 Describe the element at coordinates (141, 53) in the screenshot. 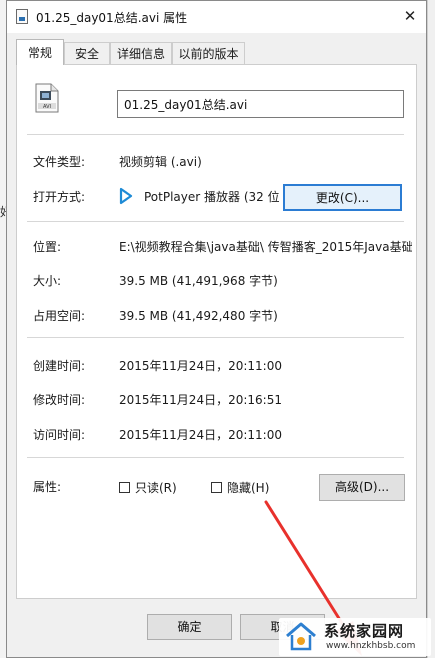

I see `tab-details: 详细信息` at that location.